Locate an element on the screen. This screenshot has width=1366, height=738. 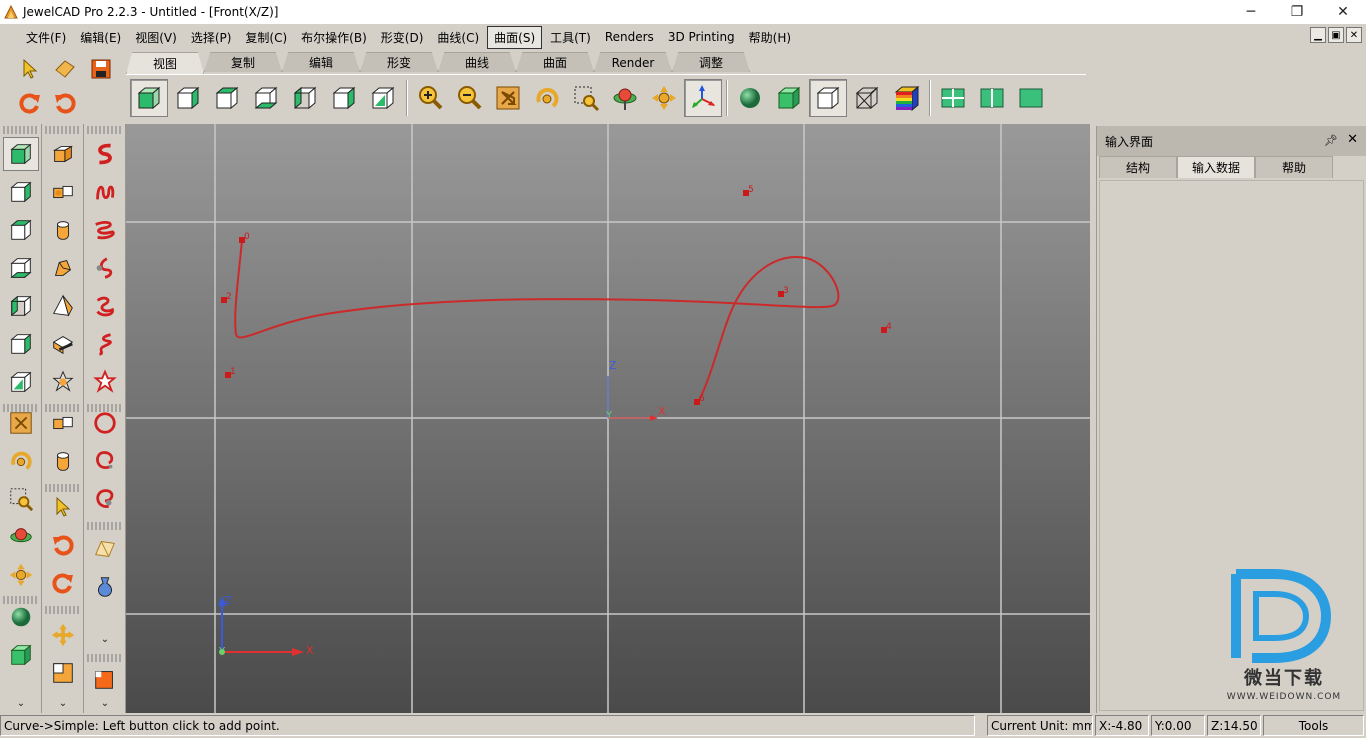
left-view-icon is located at coordinates (305, 98).